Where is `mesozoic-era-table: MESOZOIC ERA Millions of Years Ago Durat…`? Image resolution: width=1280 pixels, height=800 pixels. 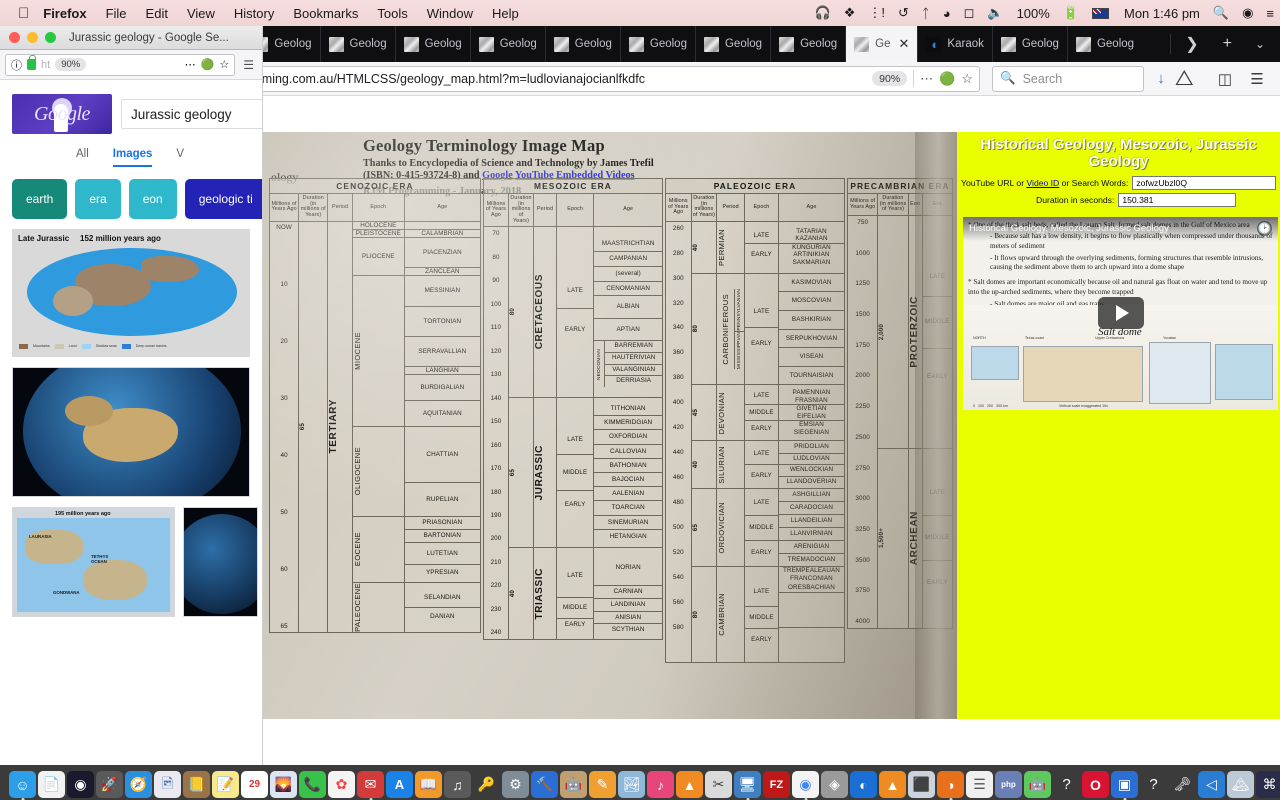
mesozoic-era-table: MESOZOIC ERA Millions of Years Ago Durat… is located at coordinates (573, 409).